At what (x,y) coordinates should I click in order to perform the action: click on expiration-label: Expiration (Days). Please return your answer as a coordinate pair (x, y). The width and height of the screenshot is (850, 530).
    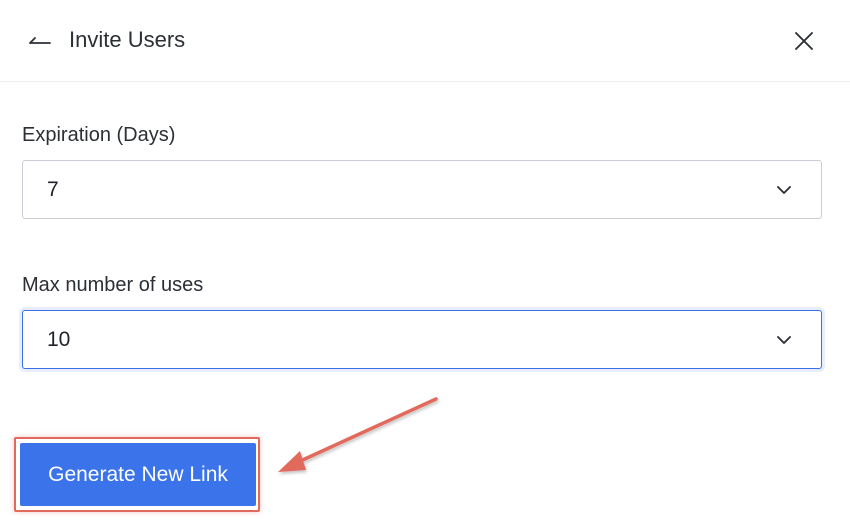
    Looking at the image, I should click on (99, 135).